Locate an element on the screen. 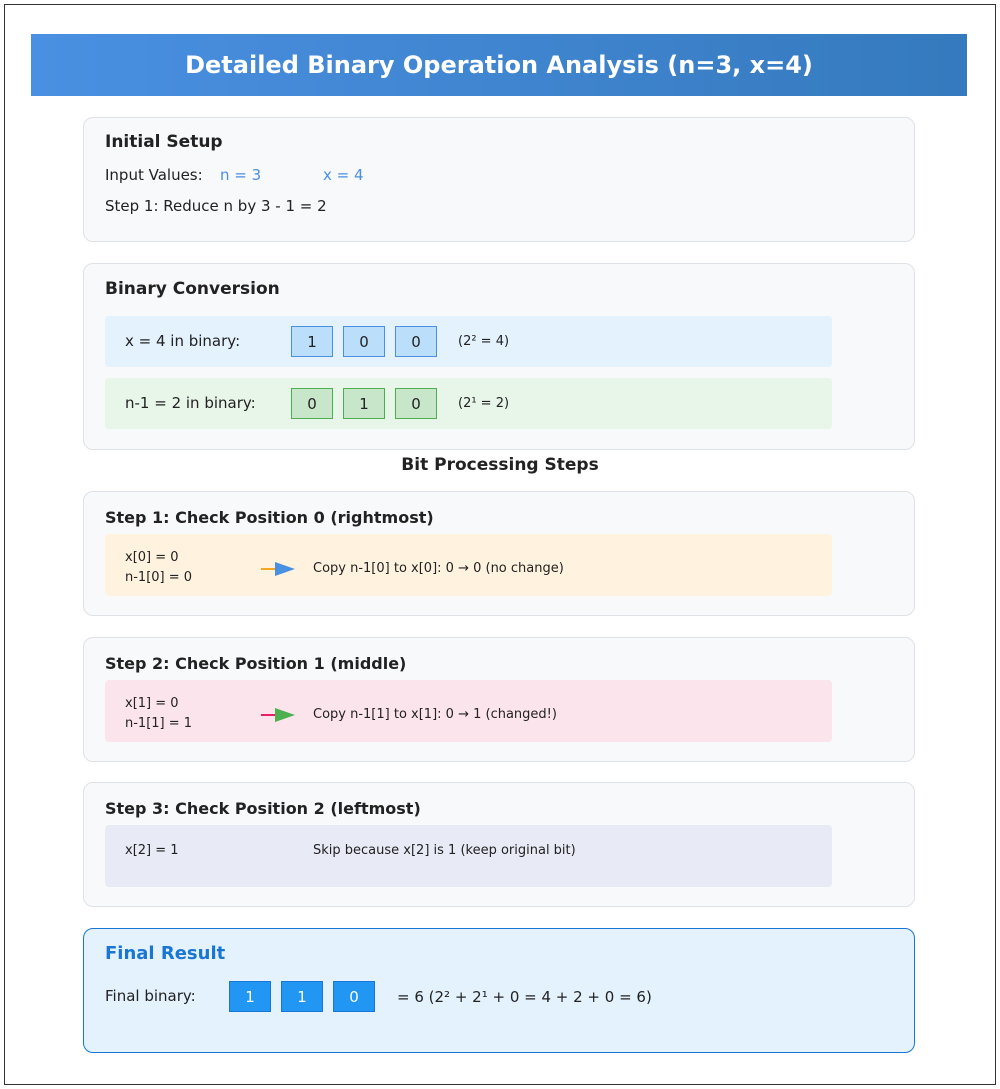 This screenshot has width=1000, height=1089. input-values-label: Input Values: is located at coordinates (154, 175).